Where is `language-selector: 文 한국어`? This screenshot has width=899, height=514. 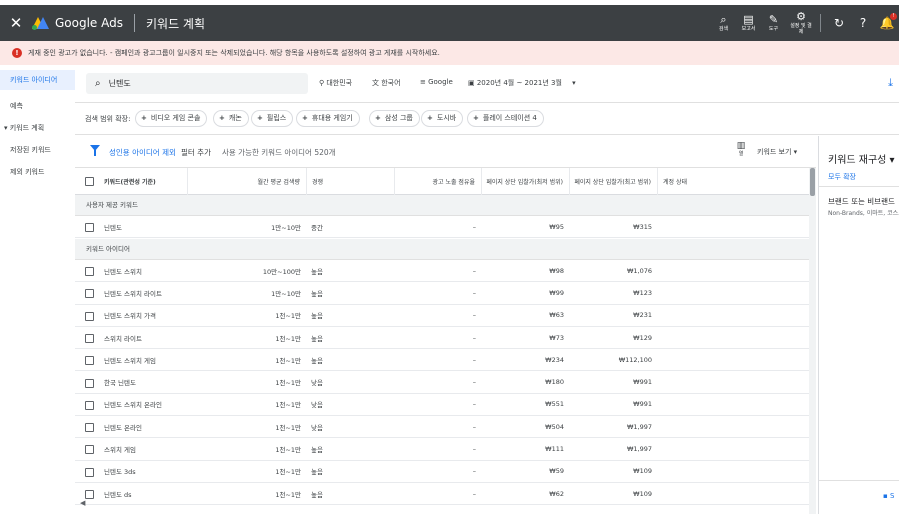 language-selector: 文 한국어 is located at coordinates (386, 83).